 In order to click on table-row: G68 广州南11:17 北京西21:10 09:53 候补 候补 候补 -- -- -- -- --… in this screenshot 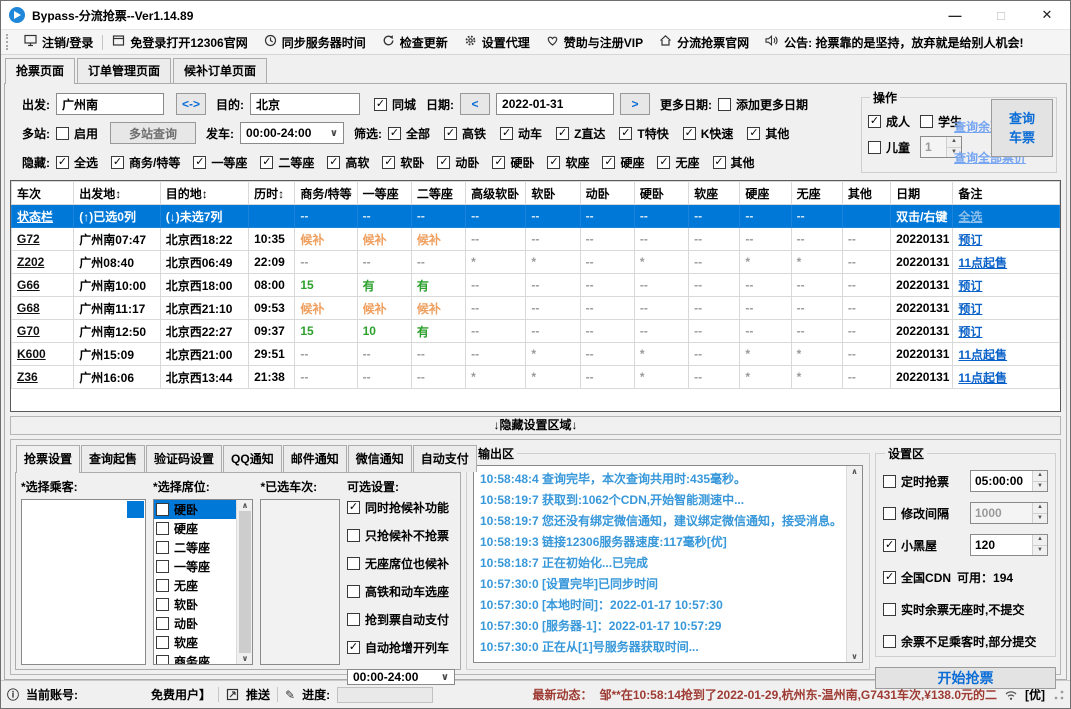, I will do `click(535, 308)`.